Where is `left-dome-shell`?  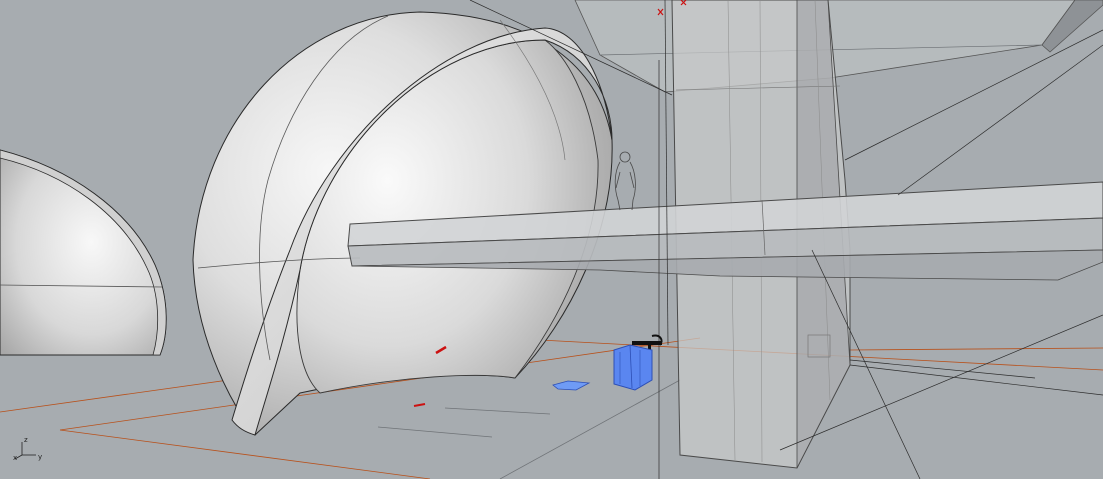
left-dome-shell is located at coordinates (83, 252).